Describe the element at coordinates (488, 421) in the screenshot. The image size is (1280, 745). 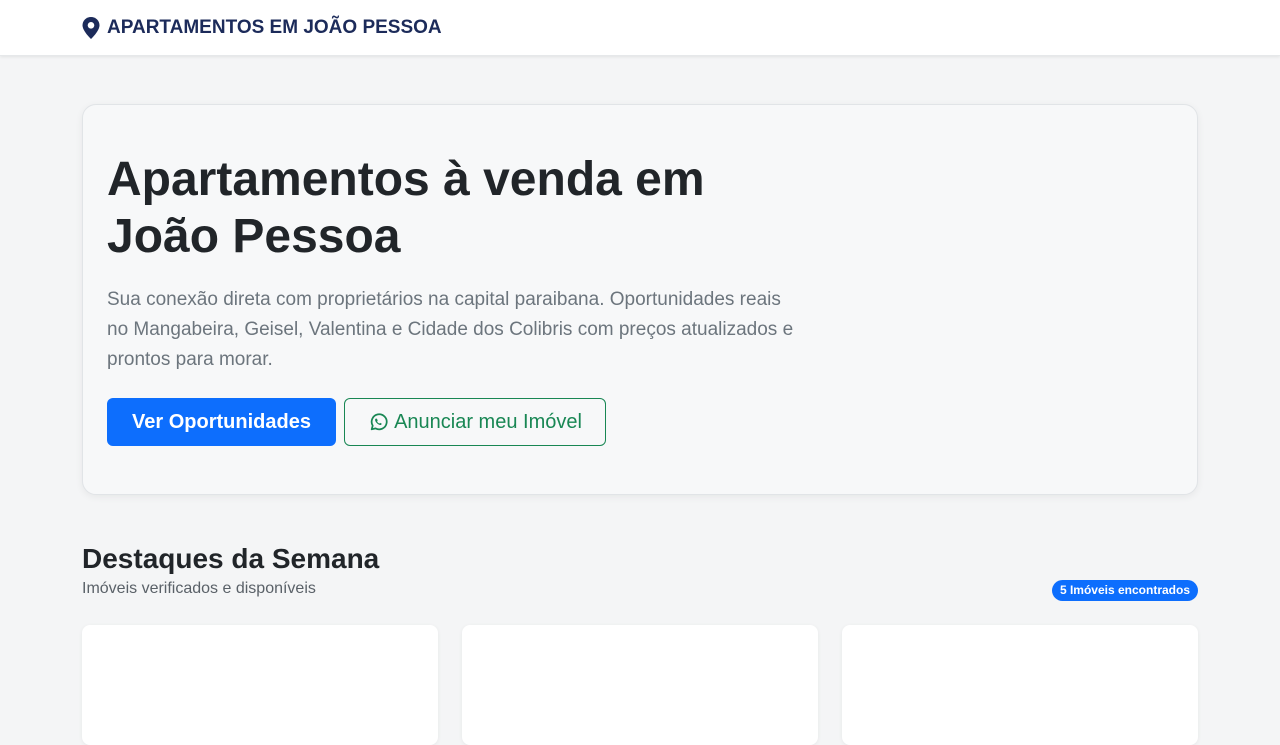
I see `advertise-property-label: Anunciar meu Imóvel` at that location.